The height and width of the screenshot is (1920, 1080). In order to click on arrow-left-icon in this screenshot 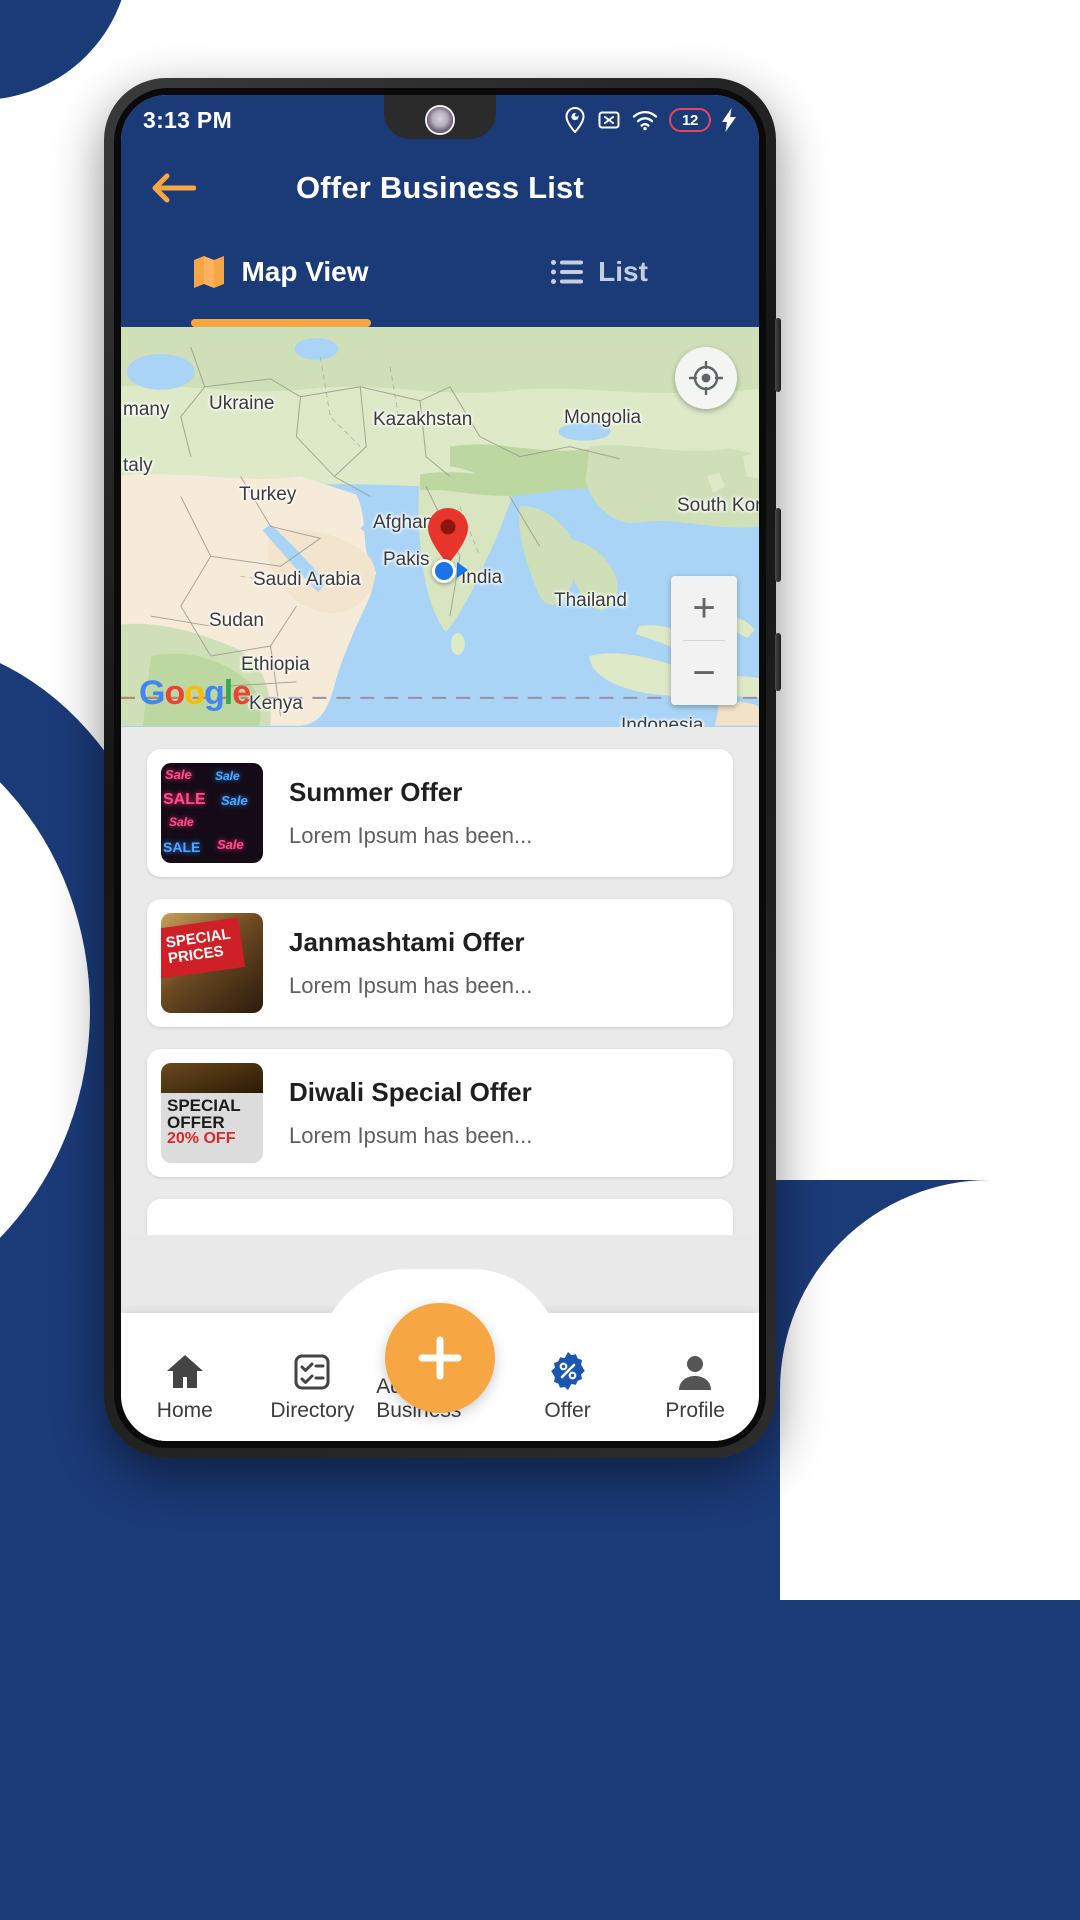, I will do `click(174, 188)`.